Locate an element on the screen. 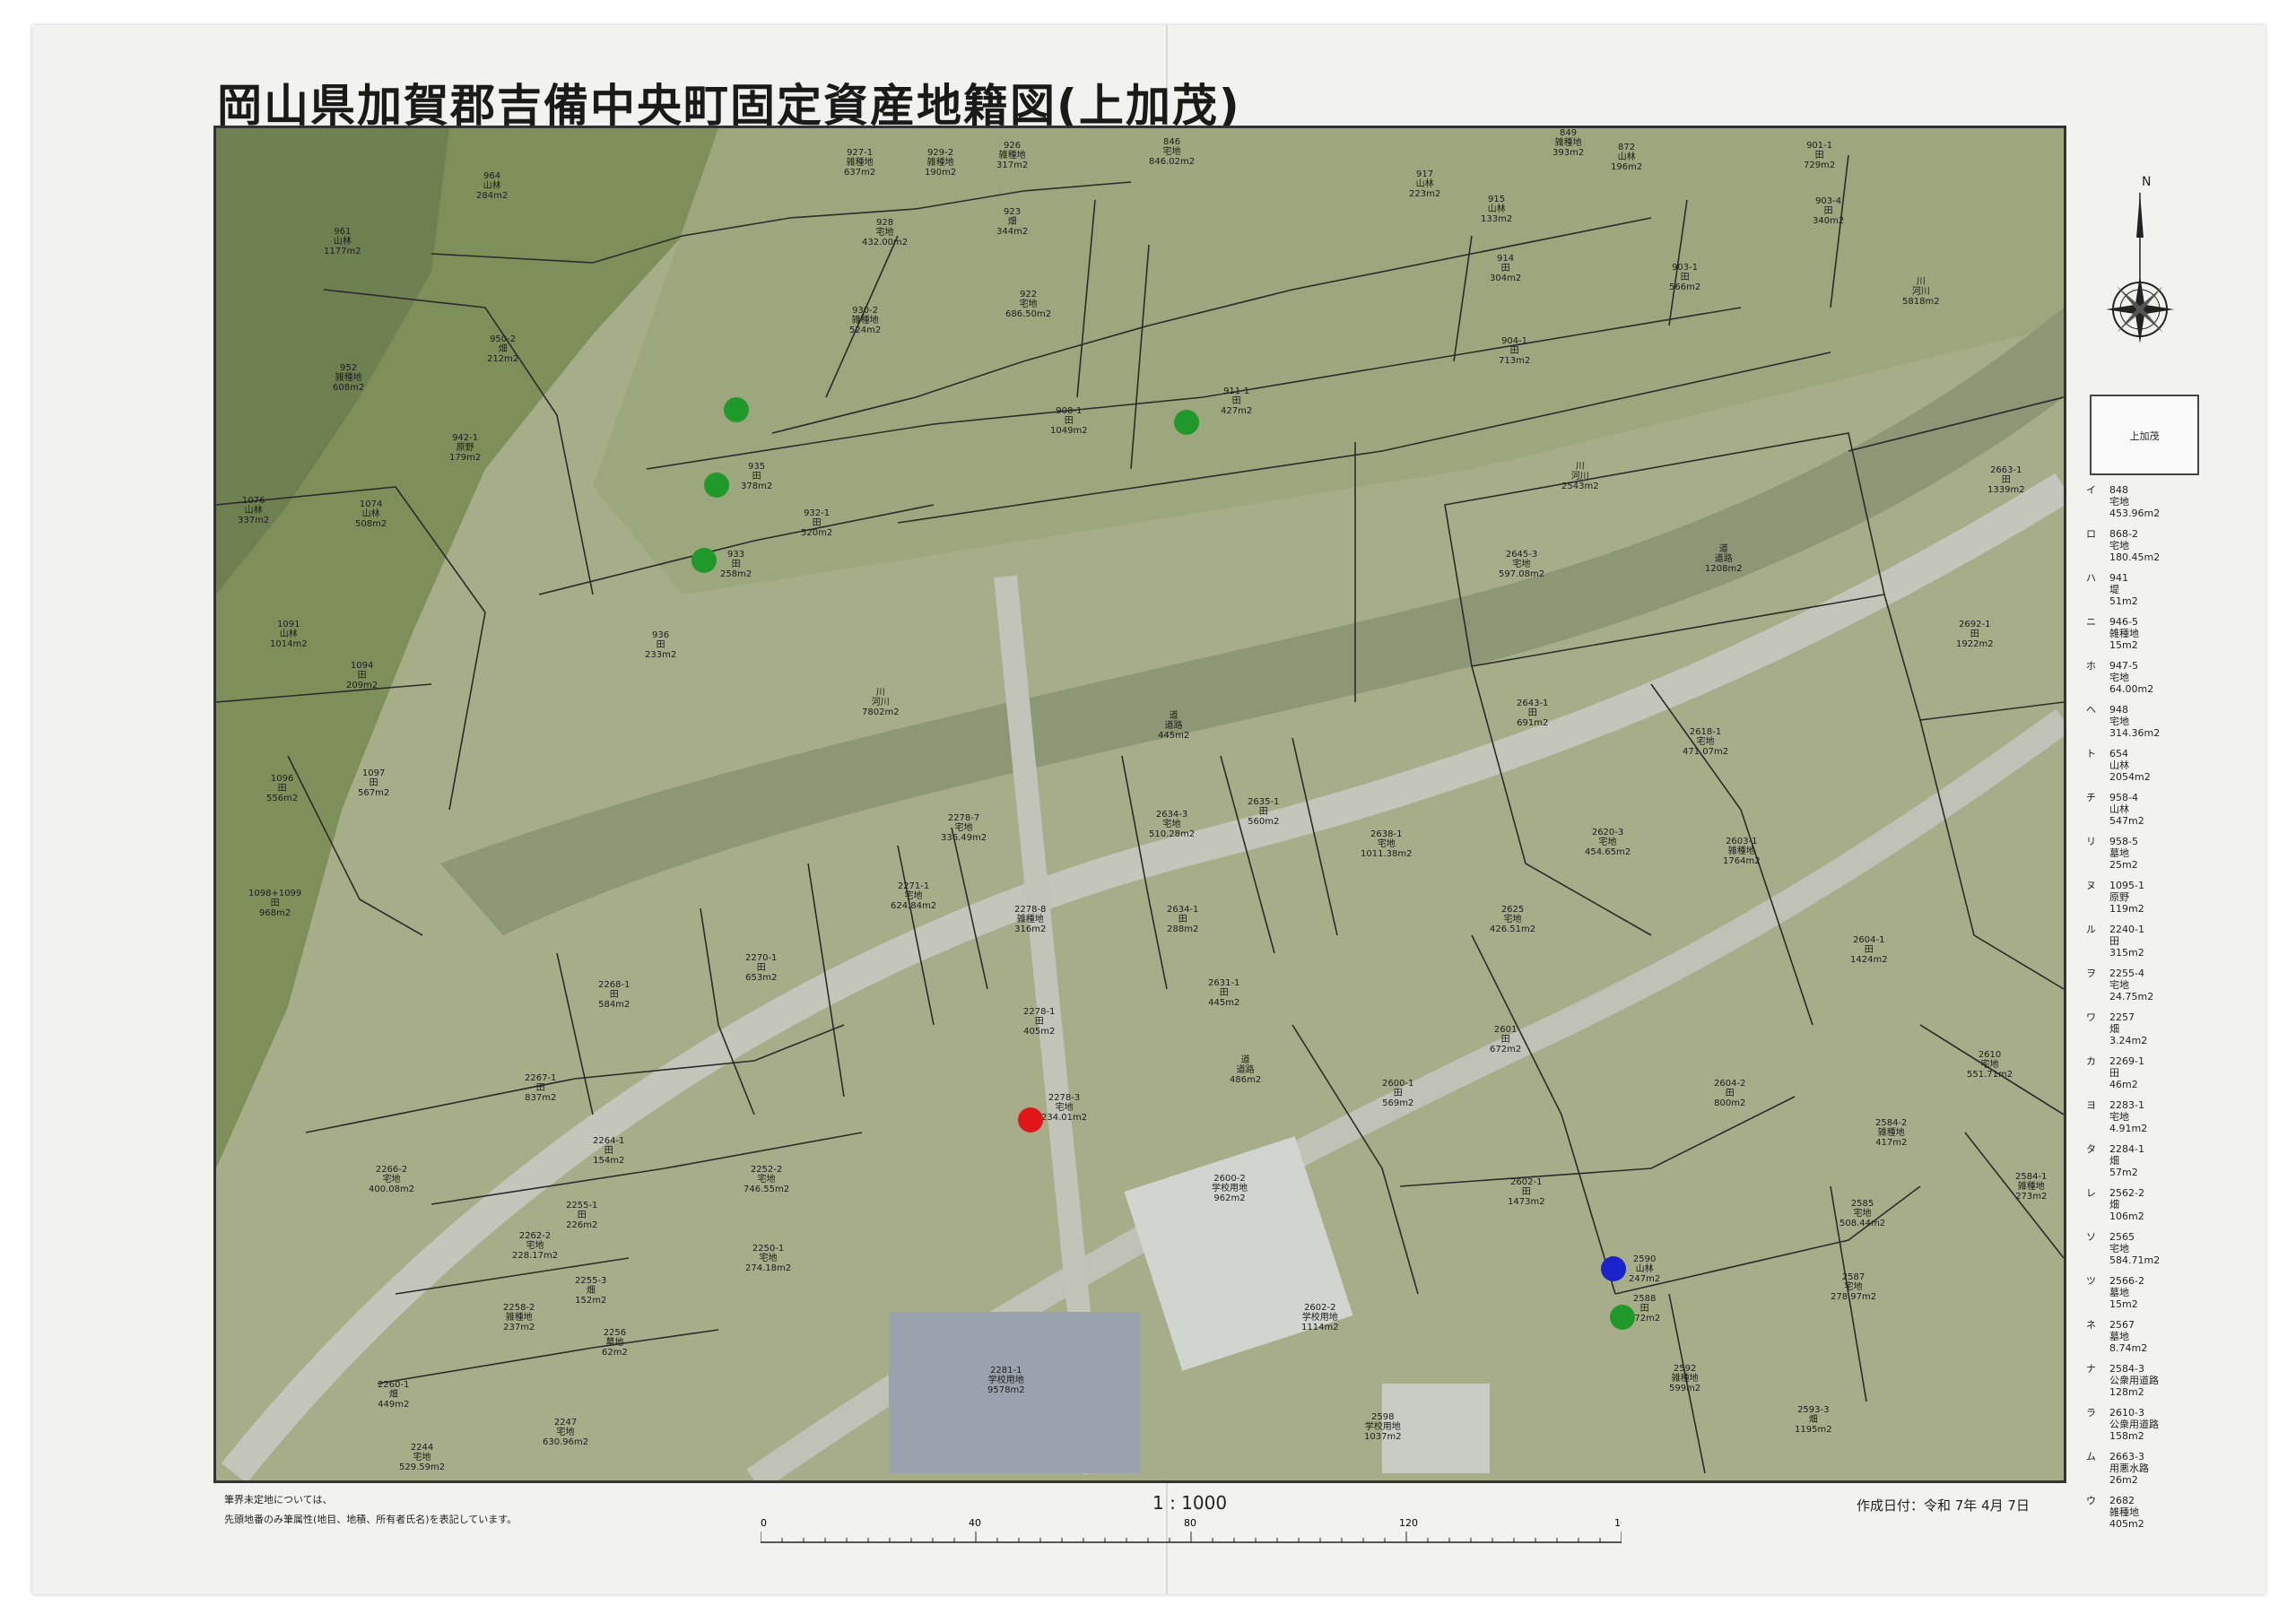 The height and width of the screenshot is (1623, 2296). parcel-label: 903-4 田 340m2 is located at coordinates (1829, 211).